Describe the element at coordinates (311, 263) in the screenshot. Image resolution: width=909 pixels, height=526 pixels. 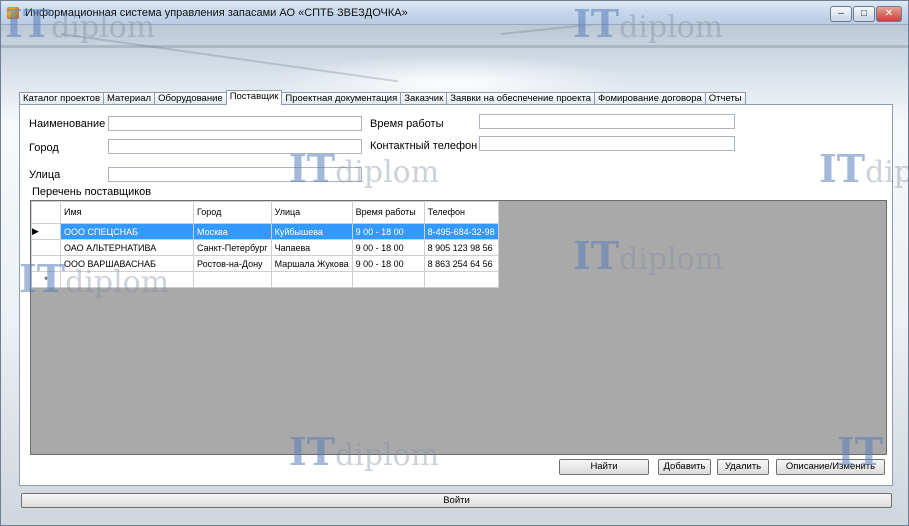
I see `cell-street: Маршала Жукова` at that location.